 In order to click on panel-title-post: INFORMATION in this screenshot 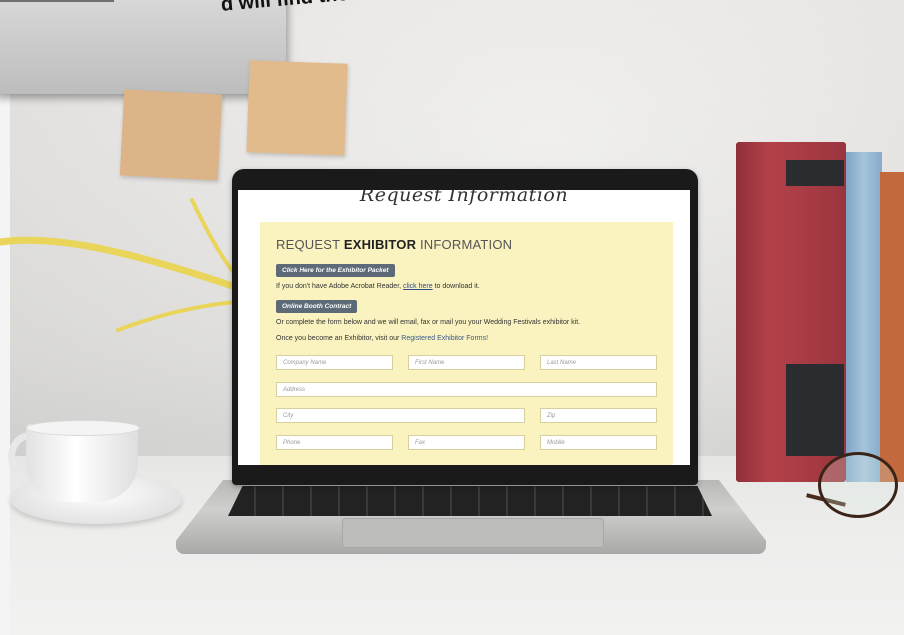, I will do `click(464, 244)`.